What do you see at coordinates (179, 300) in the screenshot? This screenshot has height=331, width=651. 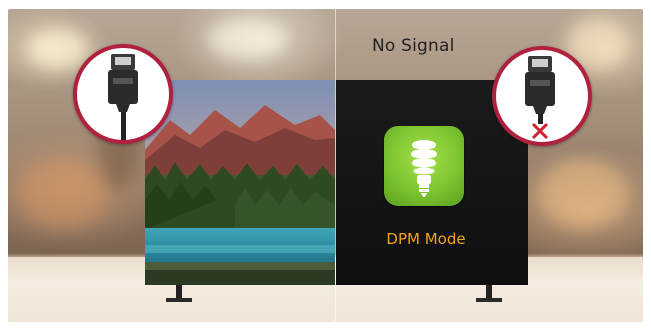 I see `tv-stand-left-base` at bounding box center [179, 300].